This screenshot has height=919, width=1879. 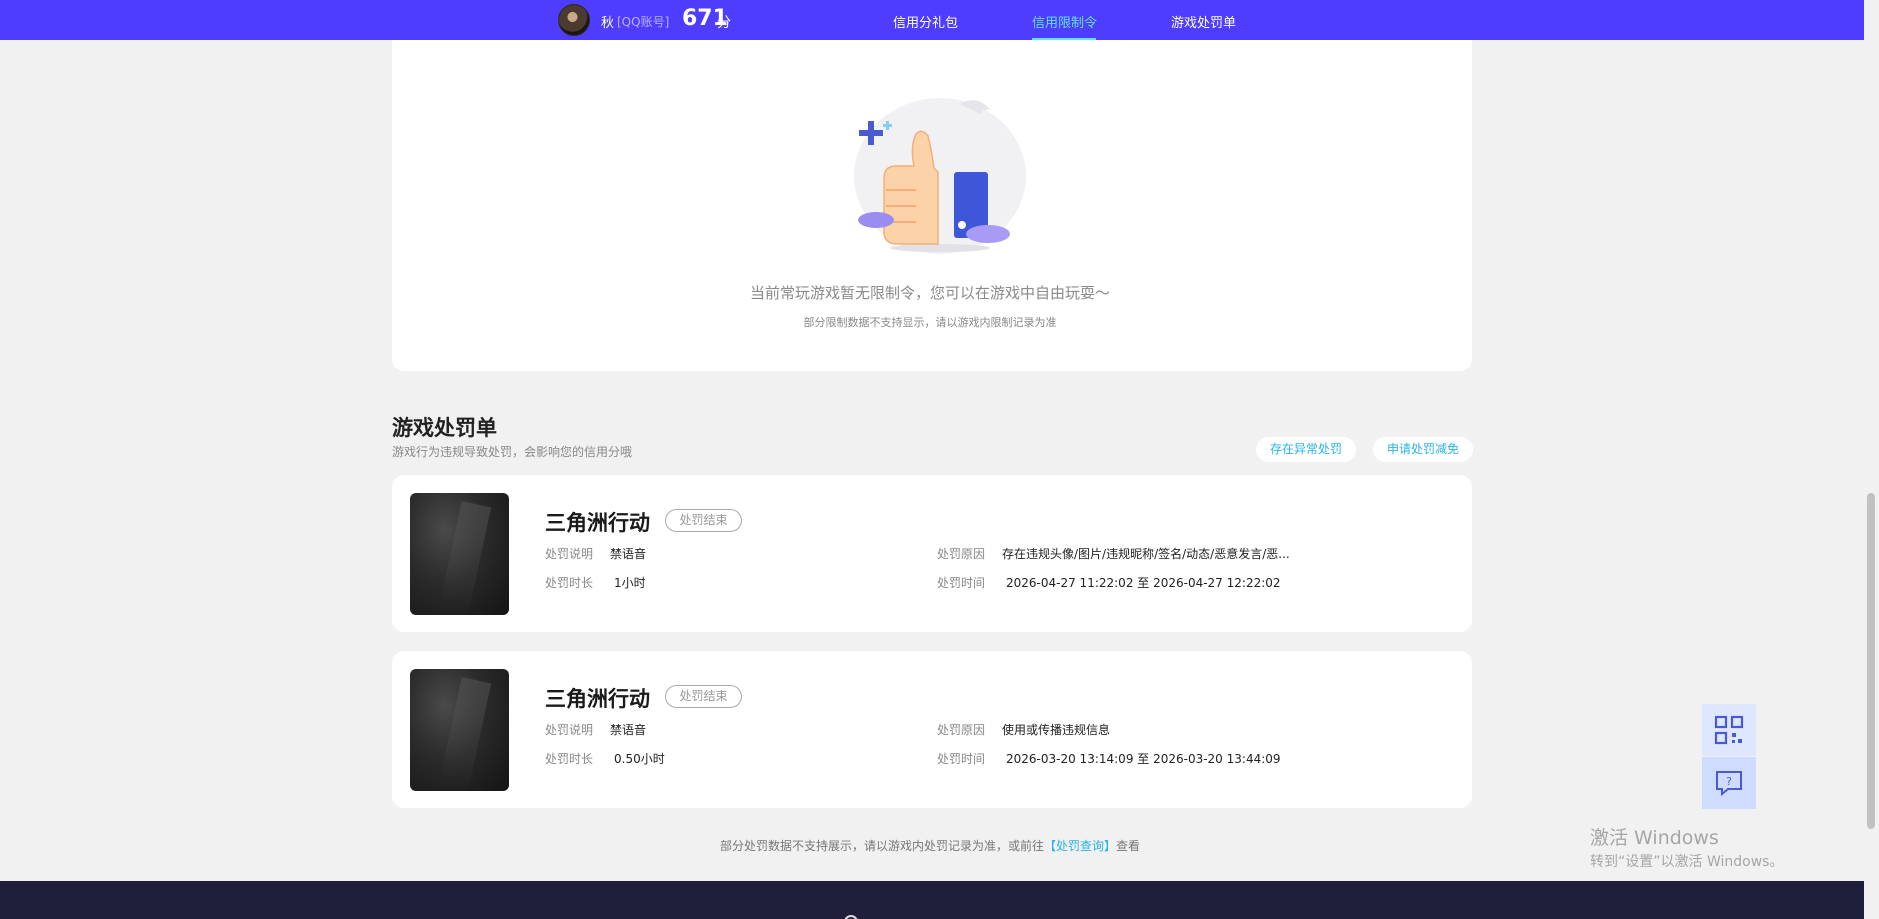 What do you see at coordinates (881, 846) in the screenshot?
I see `footnote-text: 部分处罚数据不支持展示，请以游戏内处罚记录为准，或前往` at bounding box center [881, 846].